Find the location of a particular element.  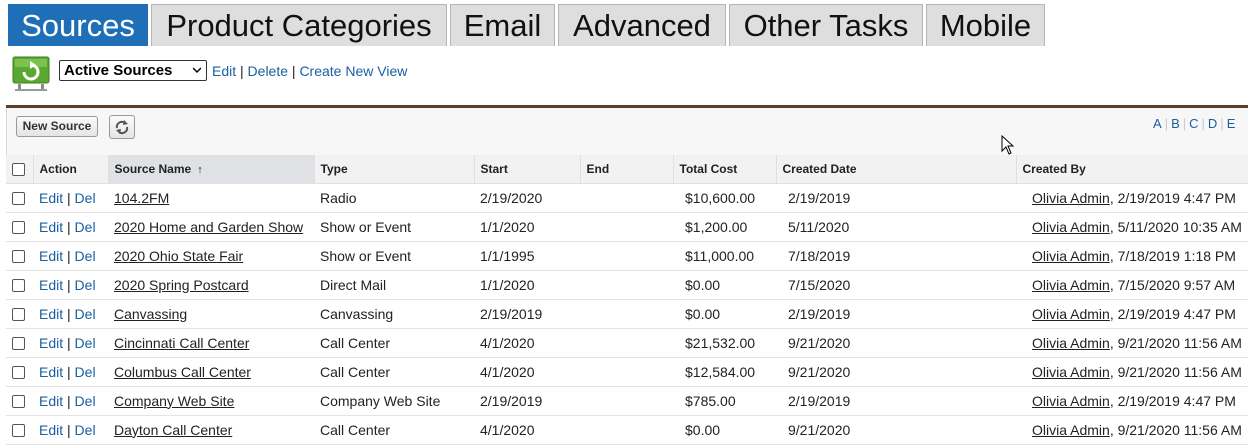

alpha-c: C is located at coordinates (1193, 123).